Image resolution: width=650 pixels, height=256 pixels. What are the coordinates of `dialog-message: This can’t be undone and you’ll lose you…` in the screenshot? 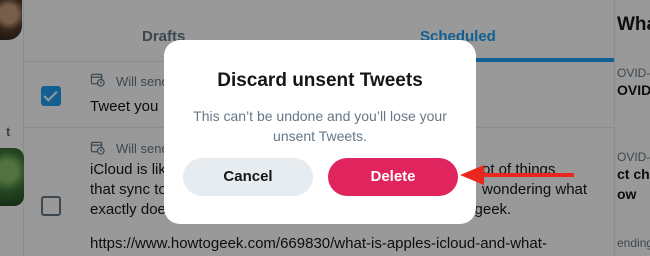 It's located at (320, 126).